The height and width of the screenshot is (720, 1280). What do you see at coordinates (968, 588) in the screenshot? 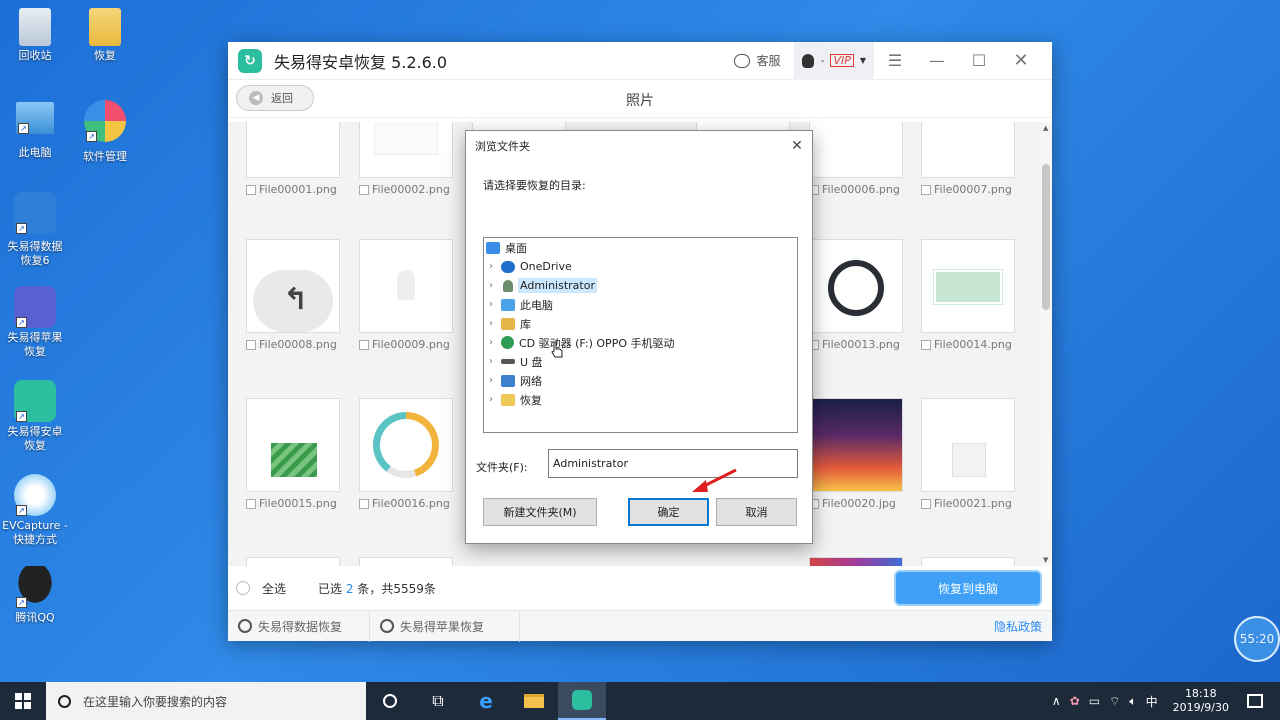
I see `recover-to-pc-button: 恢复到电脑` at bounding box center [968, 588].